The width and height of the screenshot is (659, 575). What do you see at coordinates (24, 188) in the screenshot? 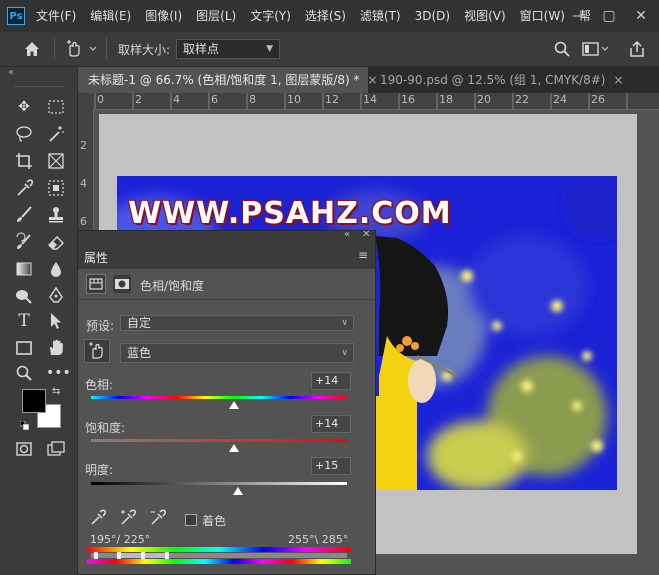
I see `eyedropper-tool-icon` at bounding box center [24, 188].